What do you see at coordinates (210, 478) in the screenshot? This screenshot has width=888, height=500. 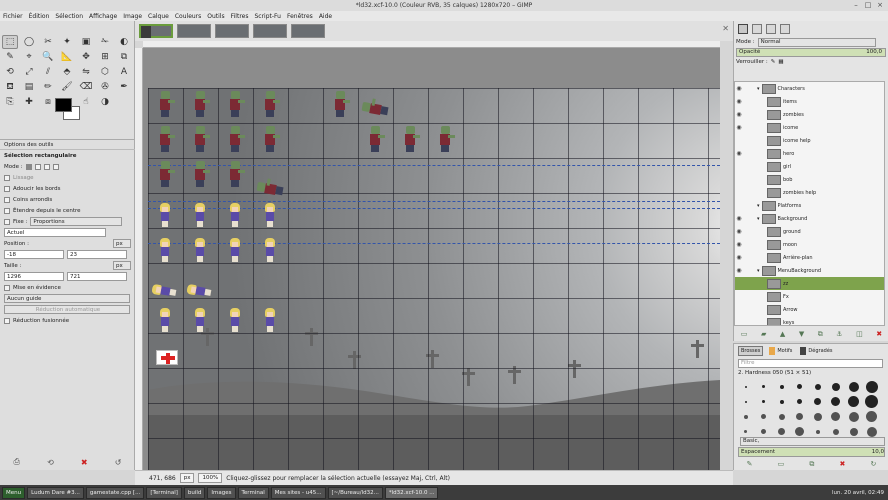 I see `zoom-dropdown: 100%` at bounding box center [210, 478].